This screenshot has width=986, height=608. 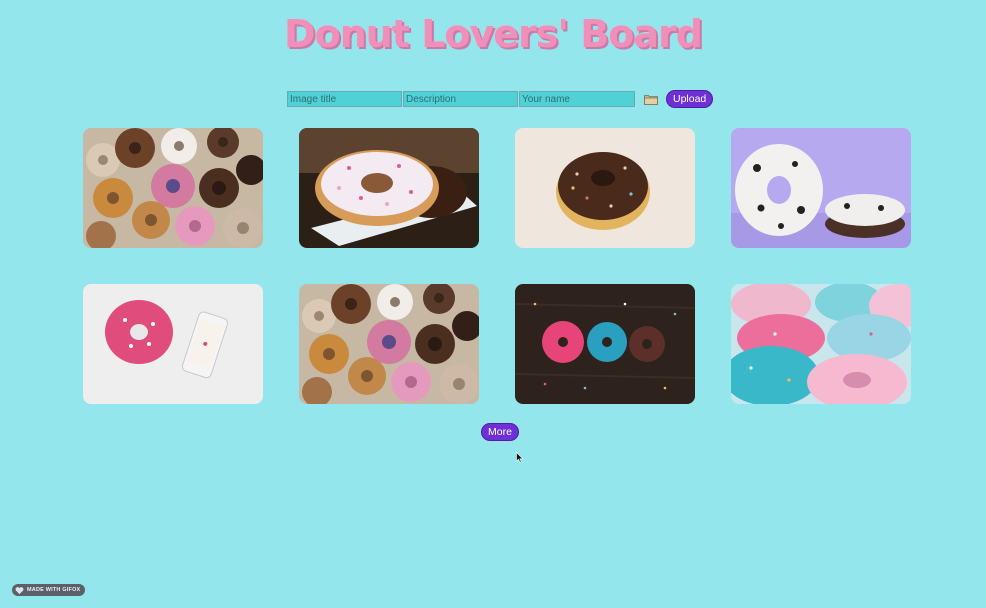 I want to click on pink-sprinkle-donut-on-plate-image, so click(x=389, y=188).